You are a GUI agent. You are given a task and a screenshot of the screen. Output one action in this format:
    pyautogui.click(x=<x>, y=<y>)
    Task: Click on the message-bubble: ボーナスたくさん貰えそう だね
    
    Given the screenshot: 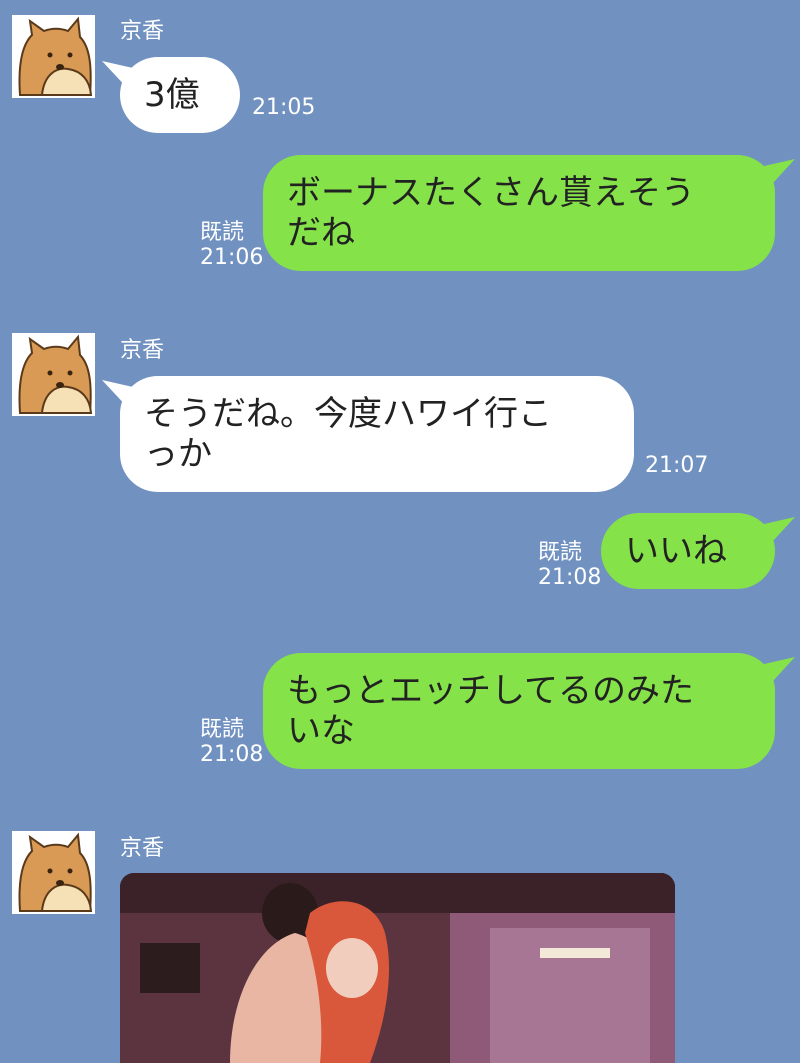 What is the action you would take?
    pyautogui.click(x=519, y=213)
    